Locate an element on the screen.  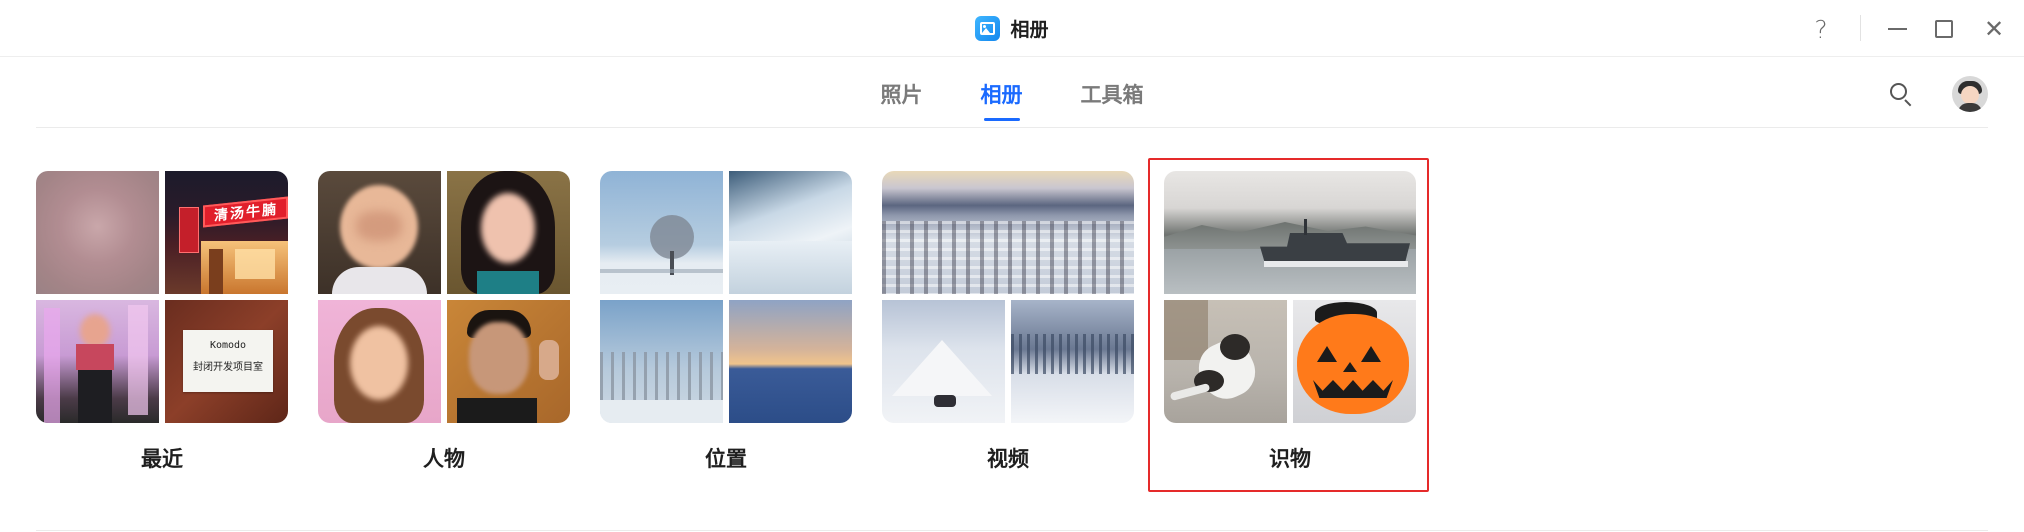
maximize-button is located at coordinates (1944, 29).